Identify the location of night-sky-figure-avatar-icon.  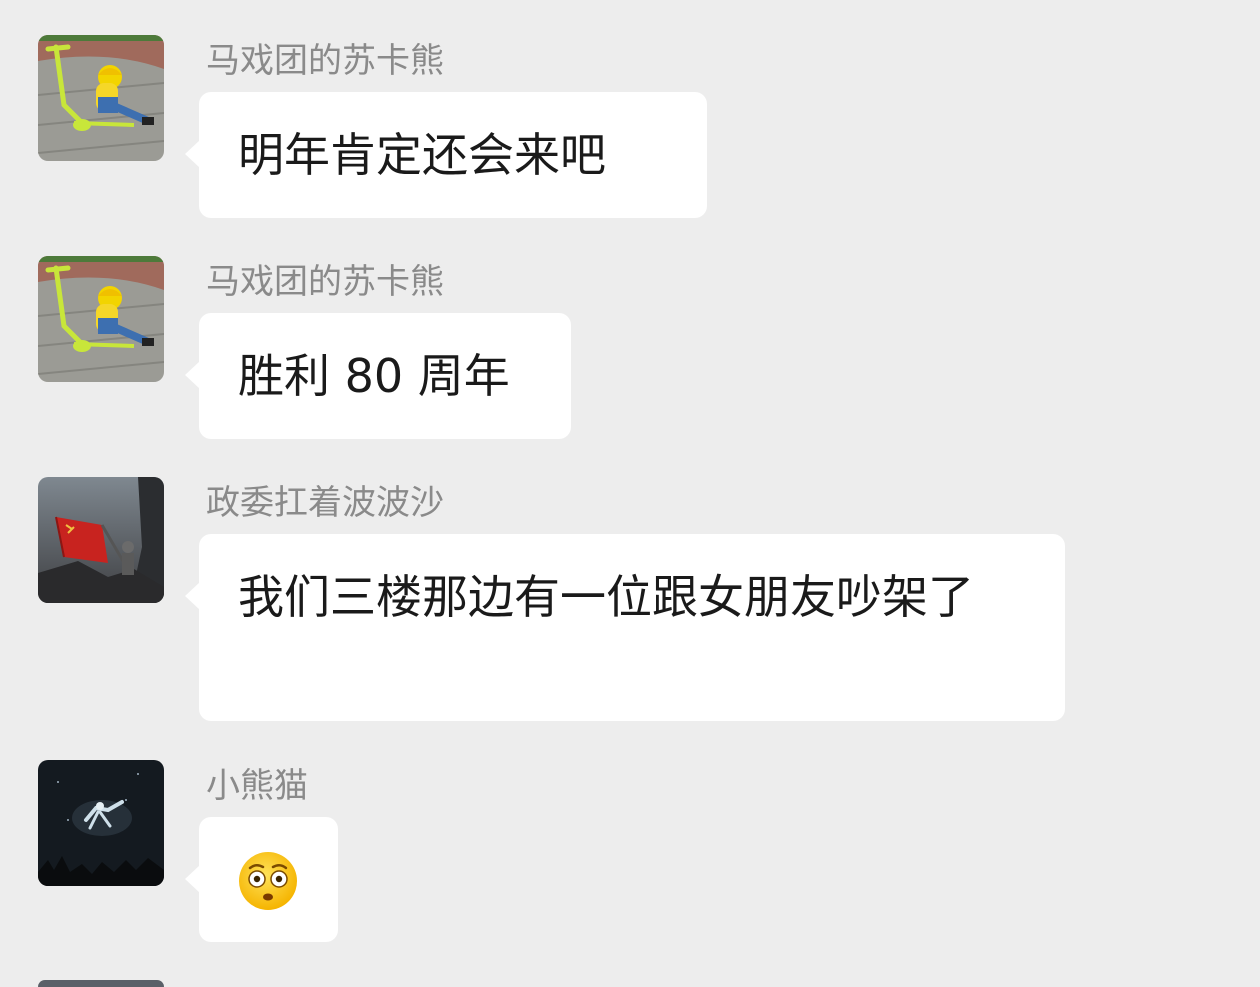
(101, 823).